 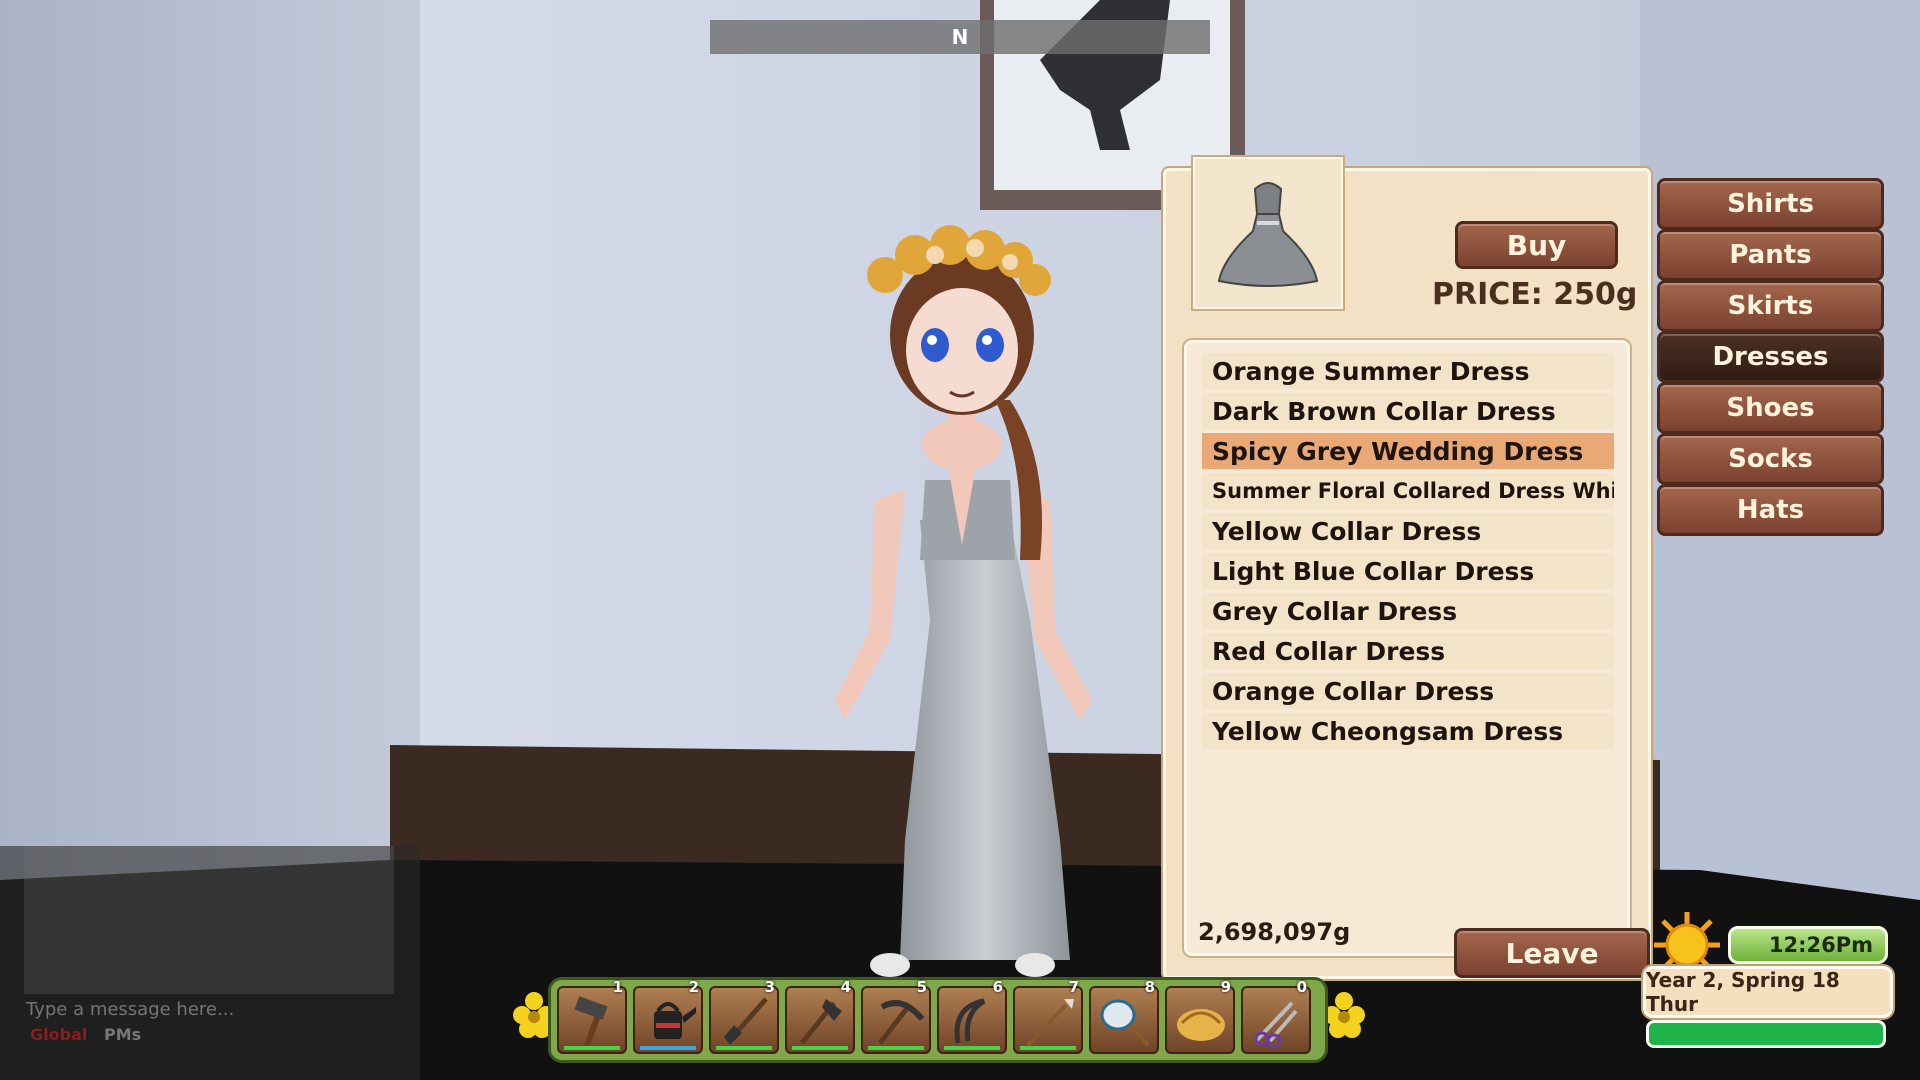 I want to click on category-dresses-button: Dresses, so click(x=1770, y=357).